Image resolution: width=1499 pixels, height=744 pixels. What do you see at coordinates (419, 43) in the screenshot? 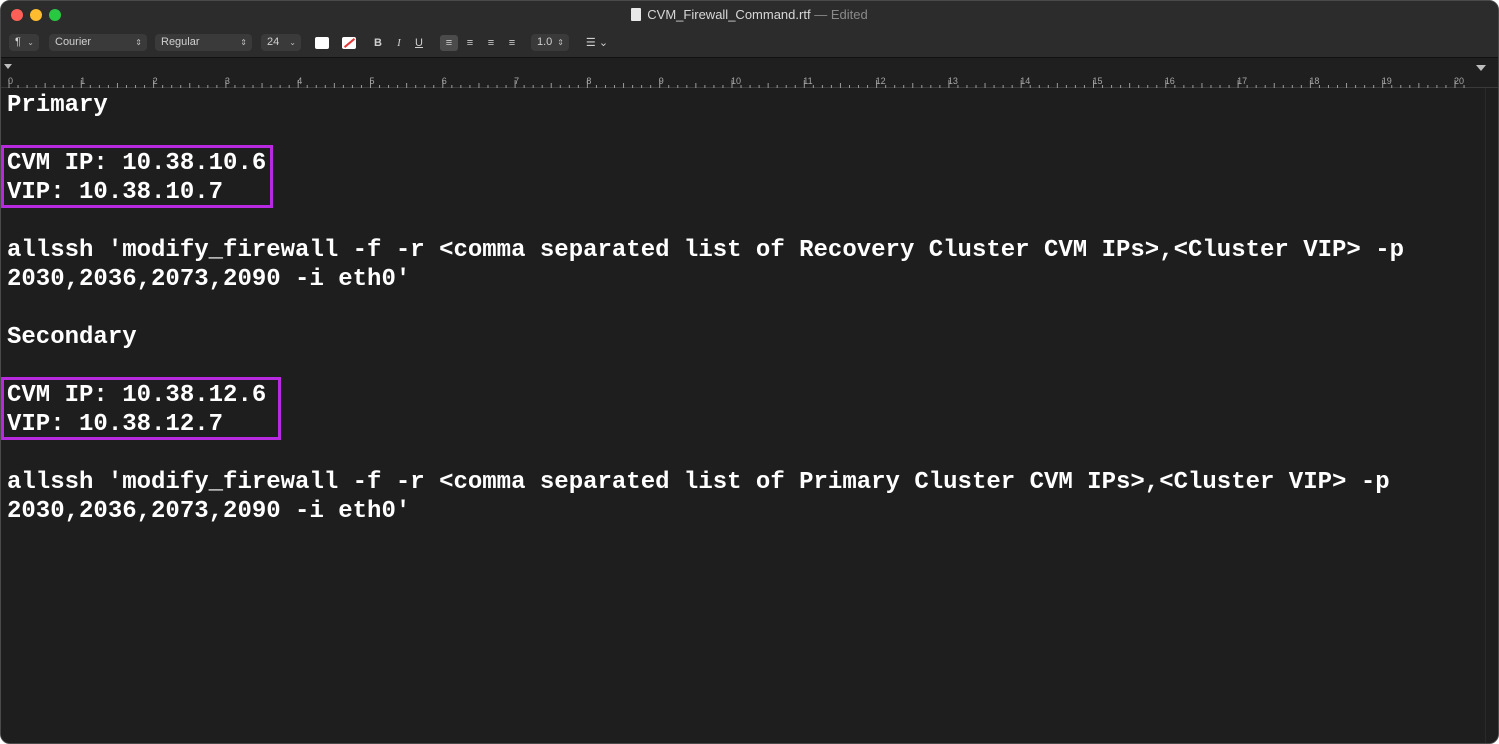
I see `underline-button: U` at bounding box center [419, 43].